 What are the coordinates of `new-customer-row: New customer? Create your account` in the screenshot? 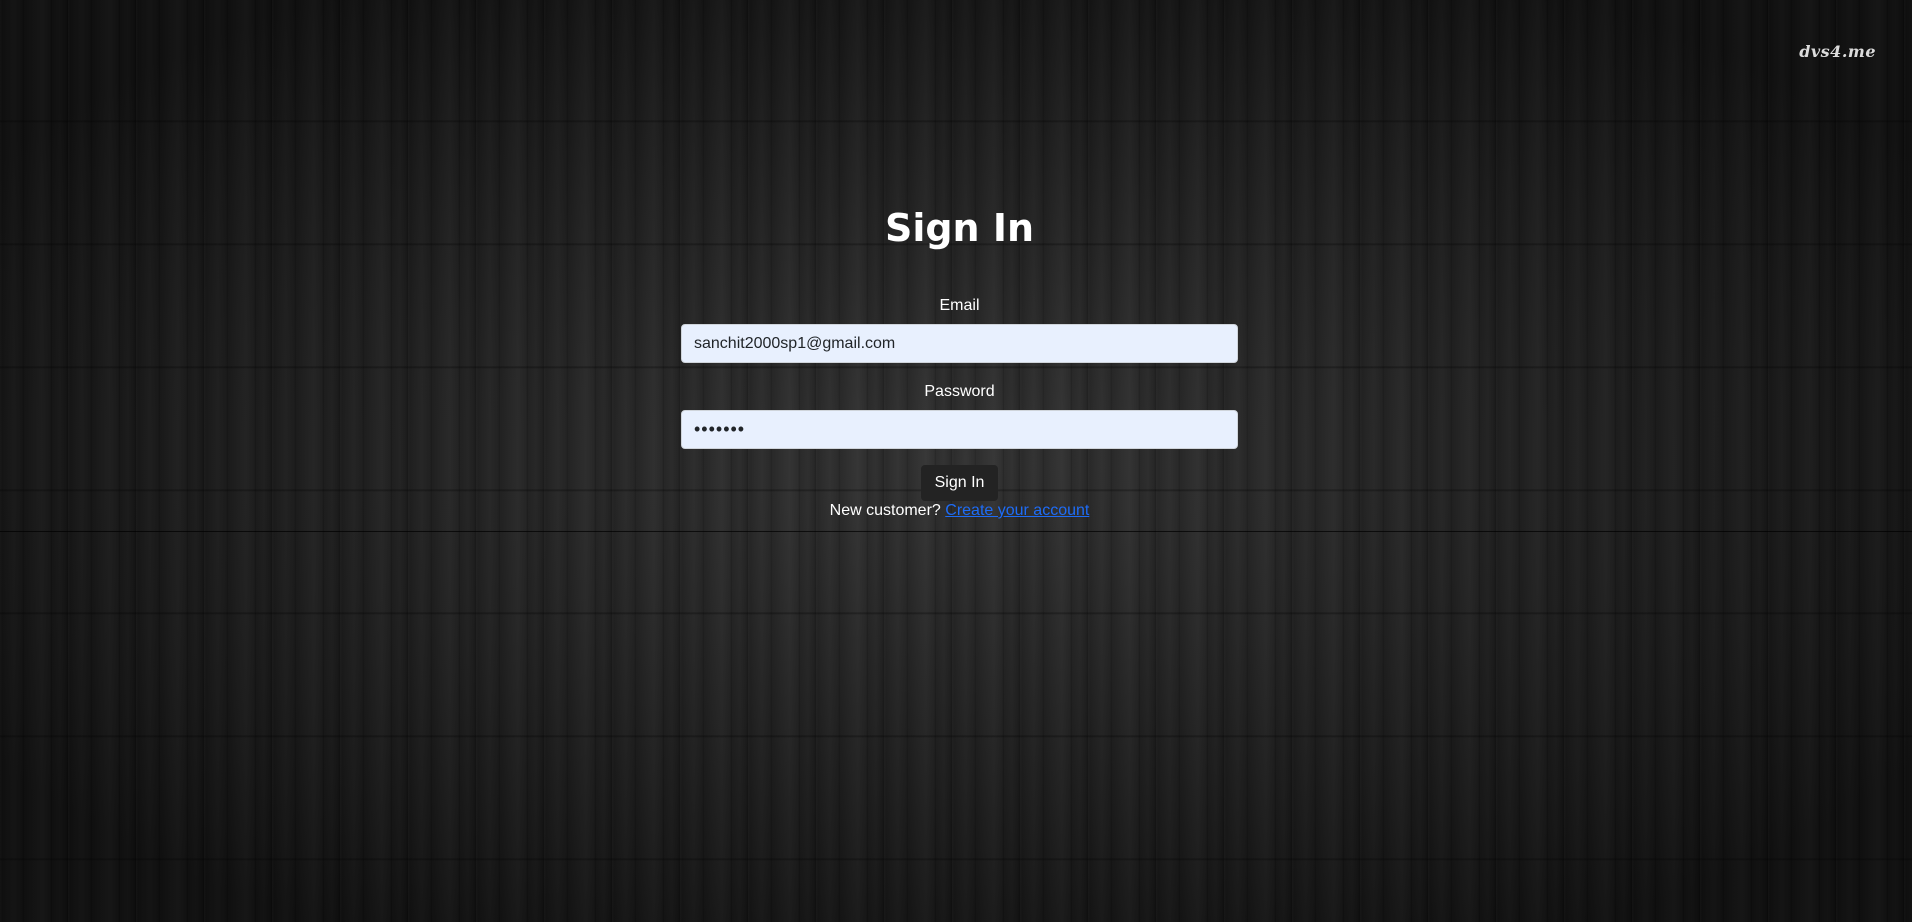 It's located at (959, 511).